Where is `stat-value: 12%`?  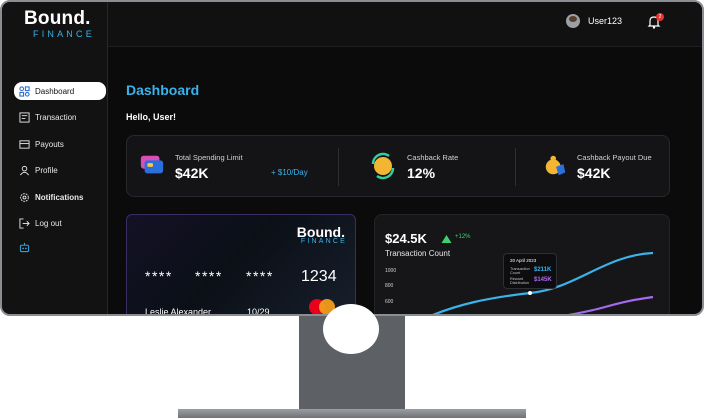
stat-value: 12% is located at coordinates (421, 173).